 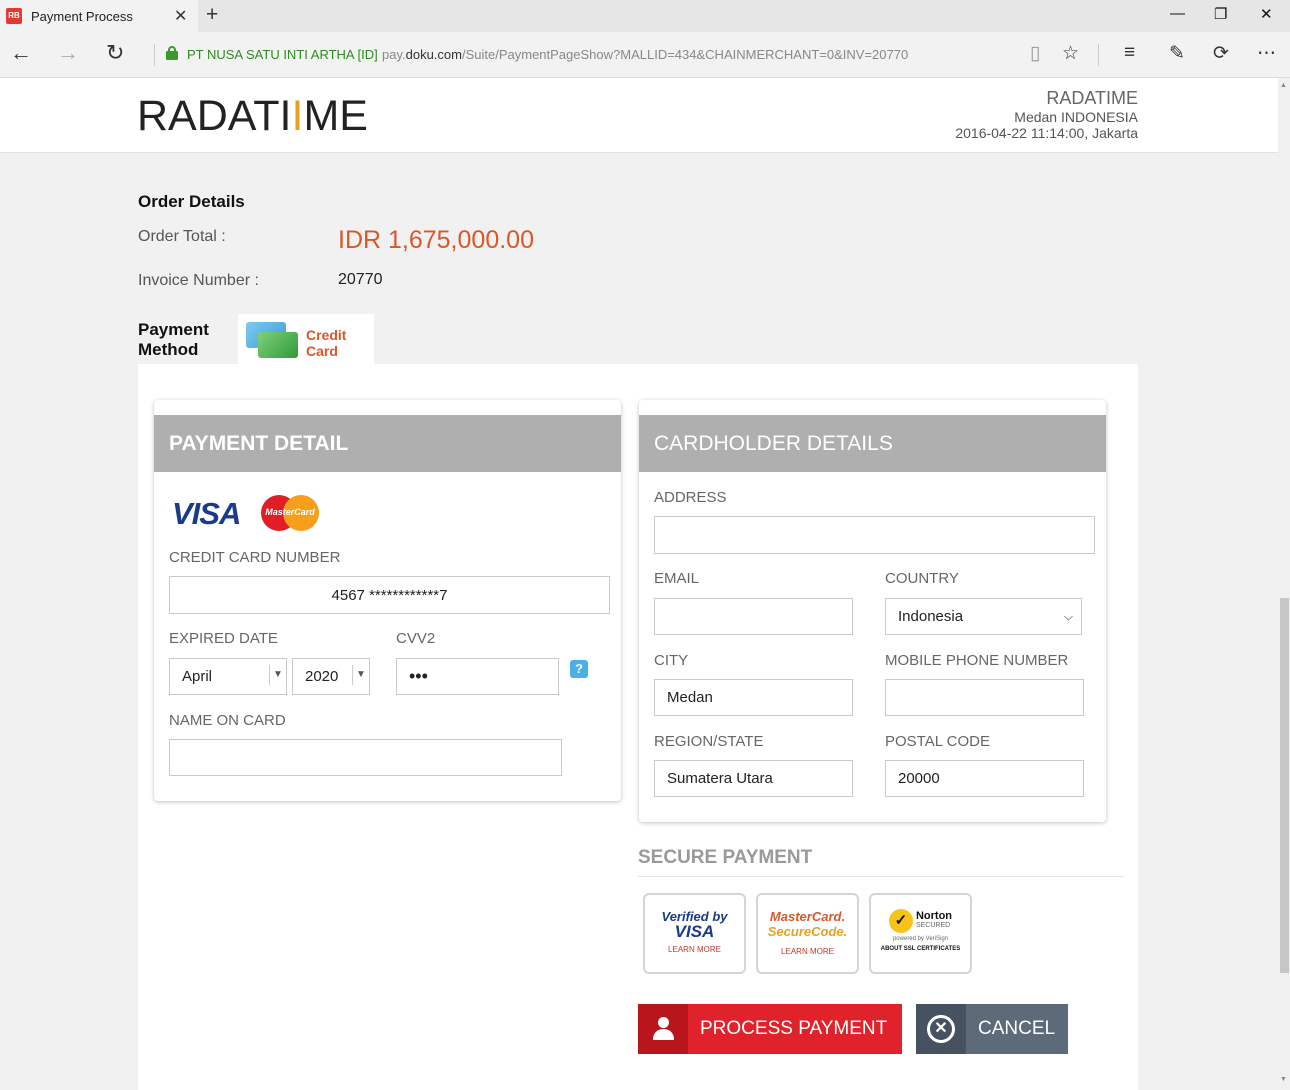 What do you see at coordinates (394, 54) in the screenshot?
I see `url-domain-prefix: pay.` at bounding box center [394, 54].